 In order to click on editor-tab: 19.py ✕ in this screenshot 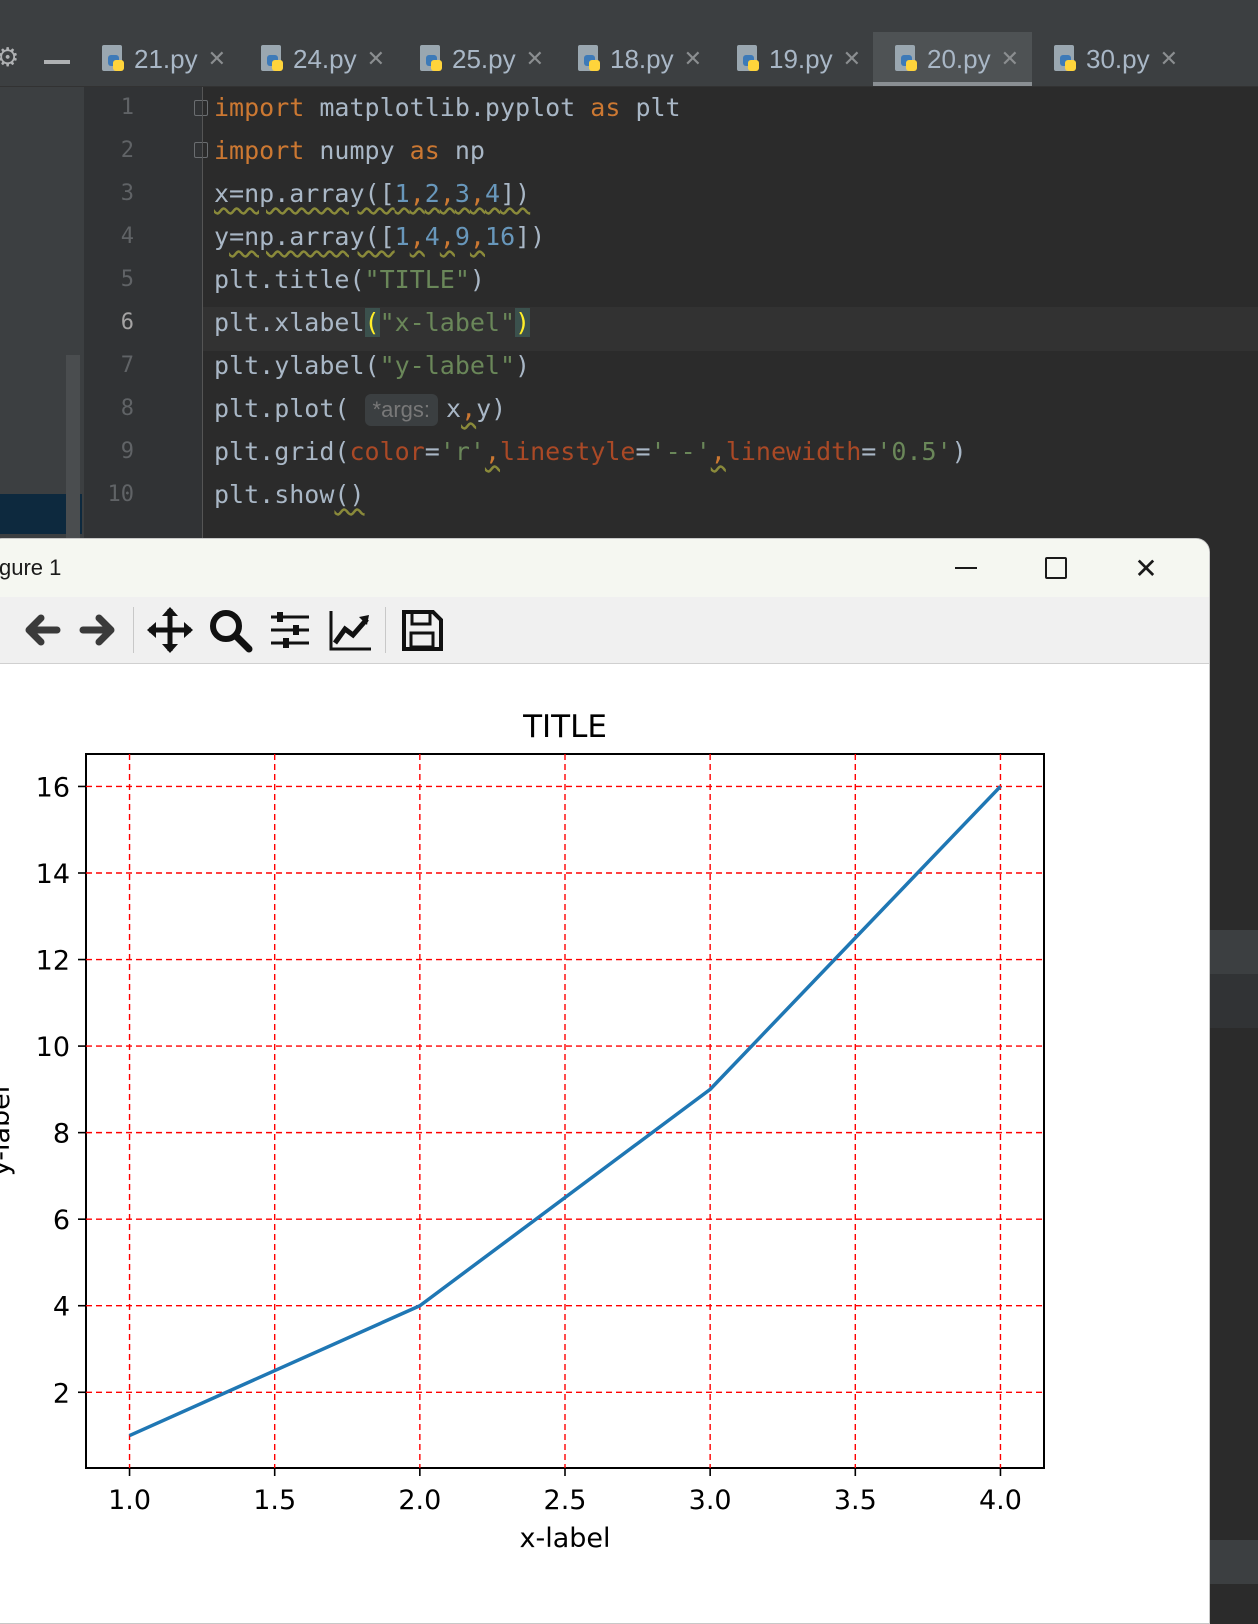, I will do `click(794, 59)`.